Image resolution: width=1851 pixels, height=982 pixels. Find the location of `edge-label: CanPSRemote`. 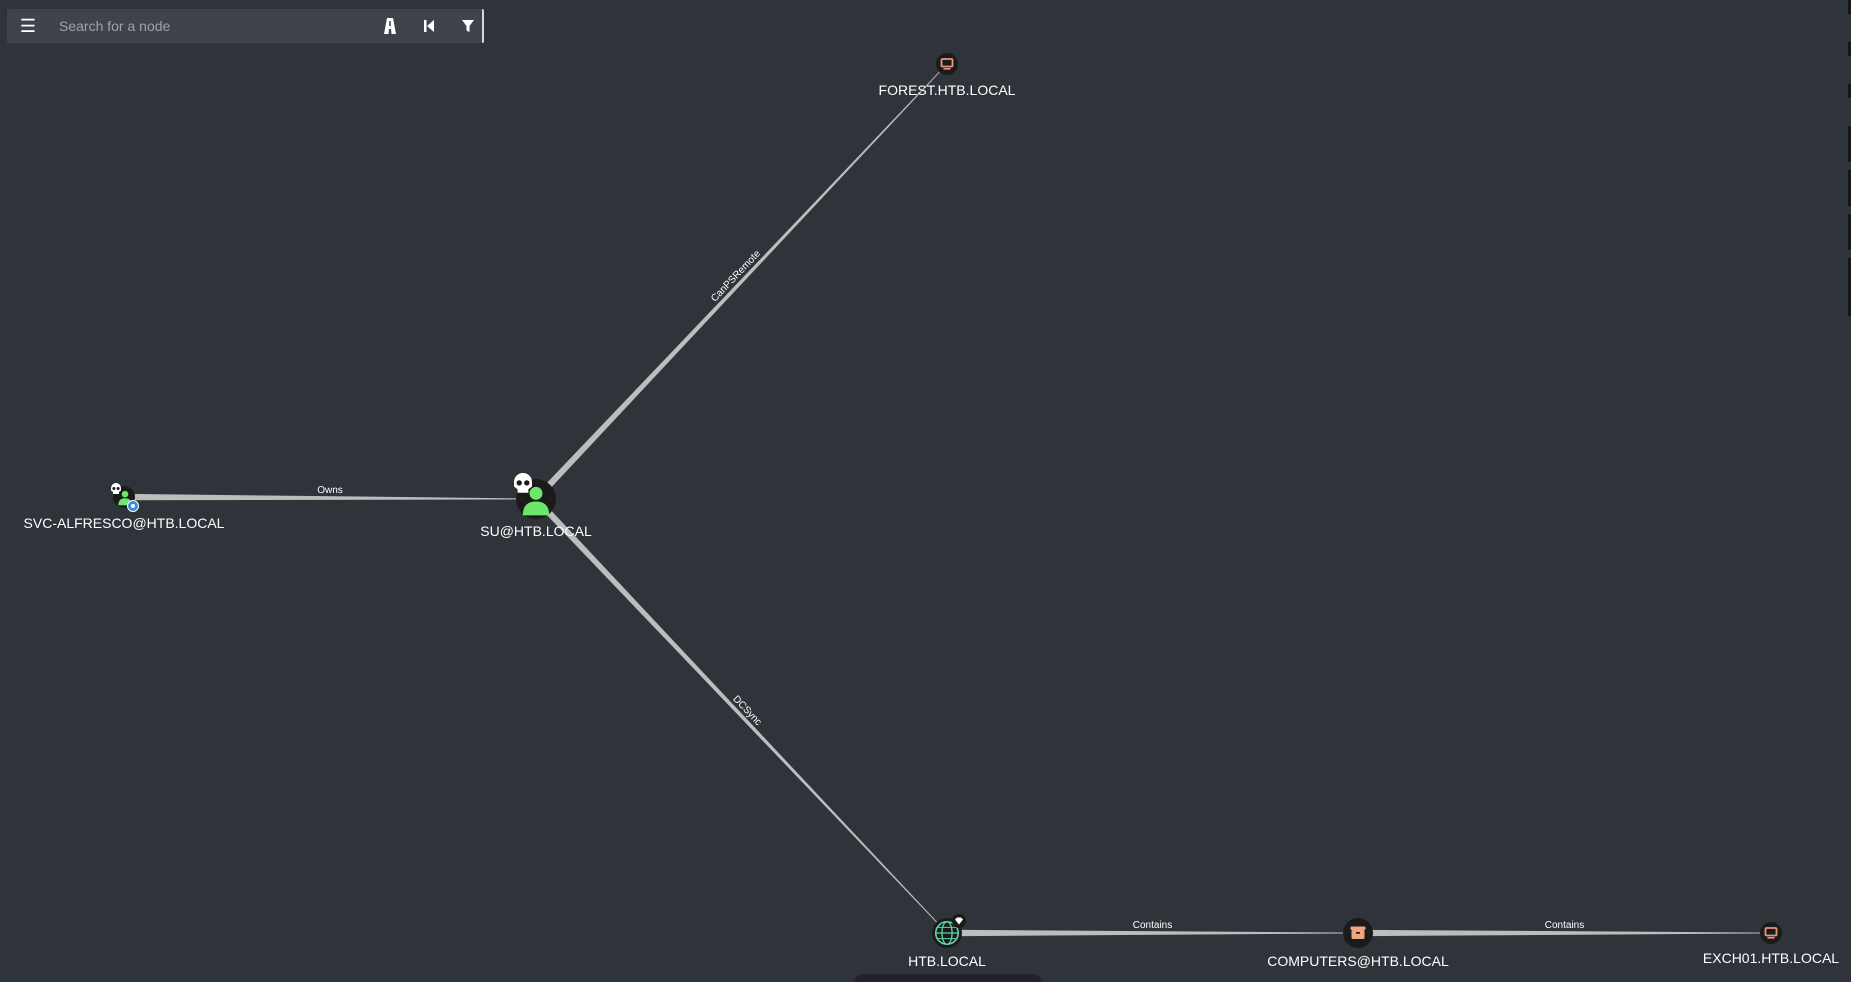

edge-label: CanPSRemote is located at coordinates (736, 276).